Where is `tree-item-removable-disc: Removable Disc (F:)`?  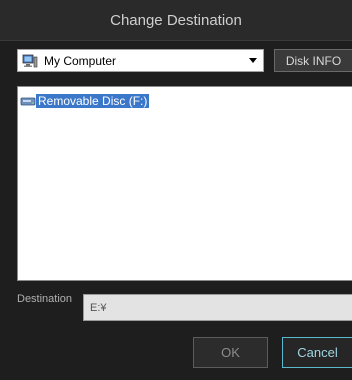
tree-item-removable-disc: Removable Disc (F:) is located at coordinates (84, 101).